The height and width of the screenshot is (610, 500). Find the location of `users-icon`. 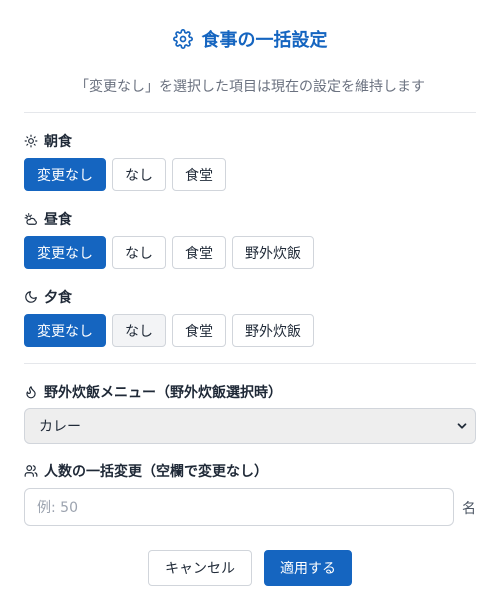

users-icon is located at coordinates (31, 471).